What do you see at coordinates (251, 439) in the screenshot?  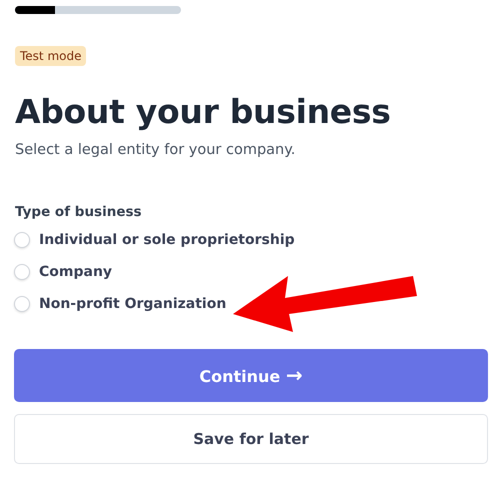 I see `save-for-later-button: Save for later` at bounding box center [251, 439].